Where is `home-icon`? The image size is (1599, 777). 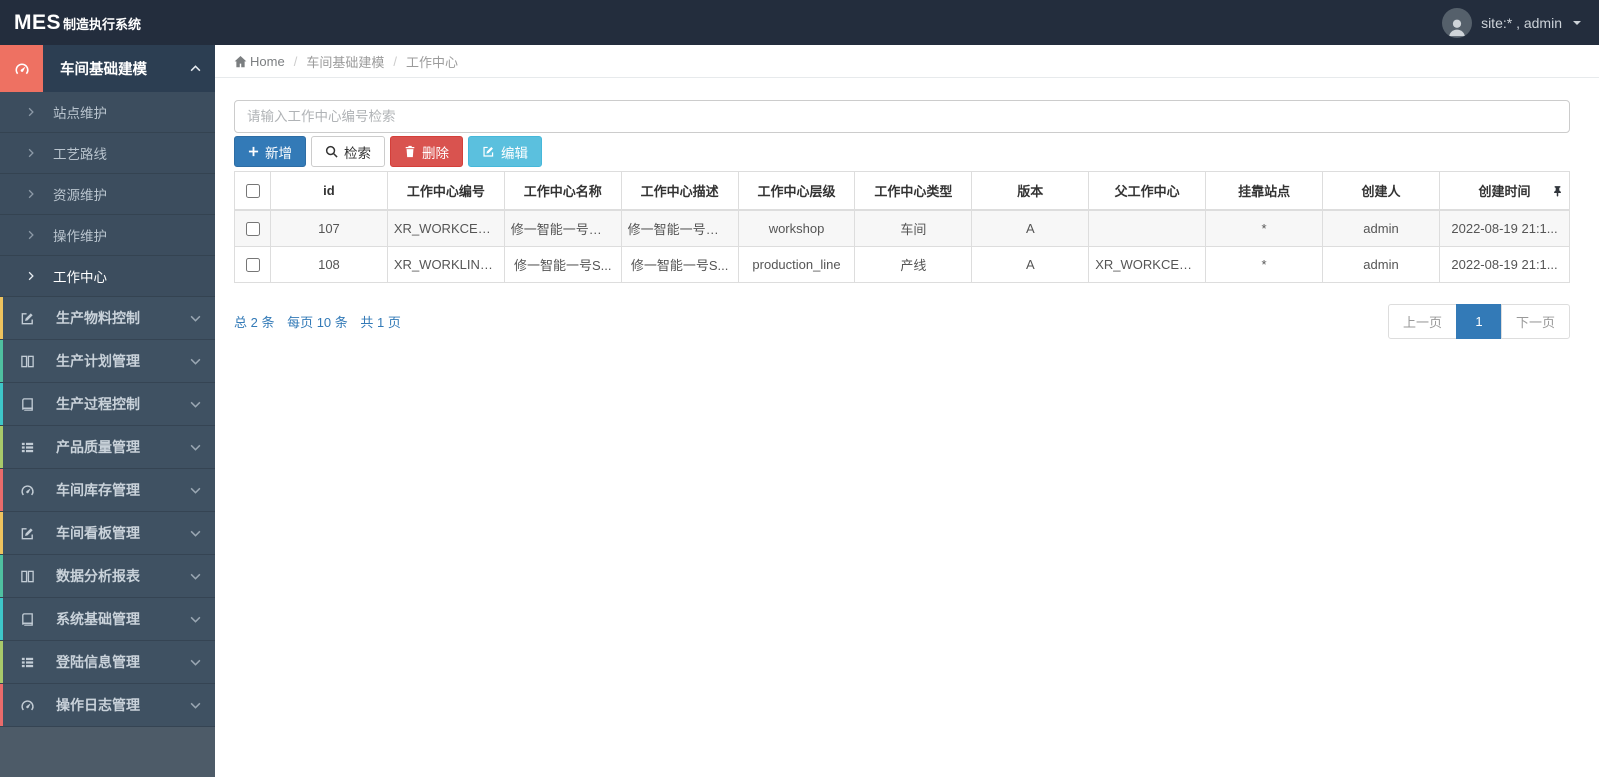 home-icon is located at coordinates (240, 61).